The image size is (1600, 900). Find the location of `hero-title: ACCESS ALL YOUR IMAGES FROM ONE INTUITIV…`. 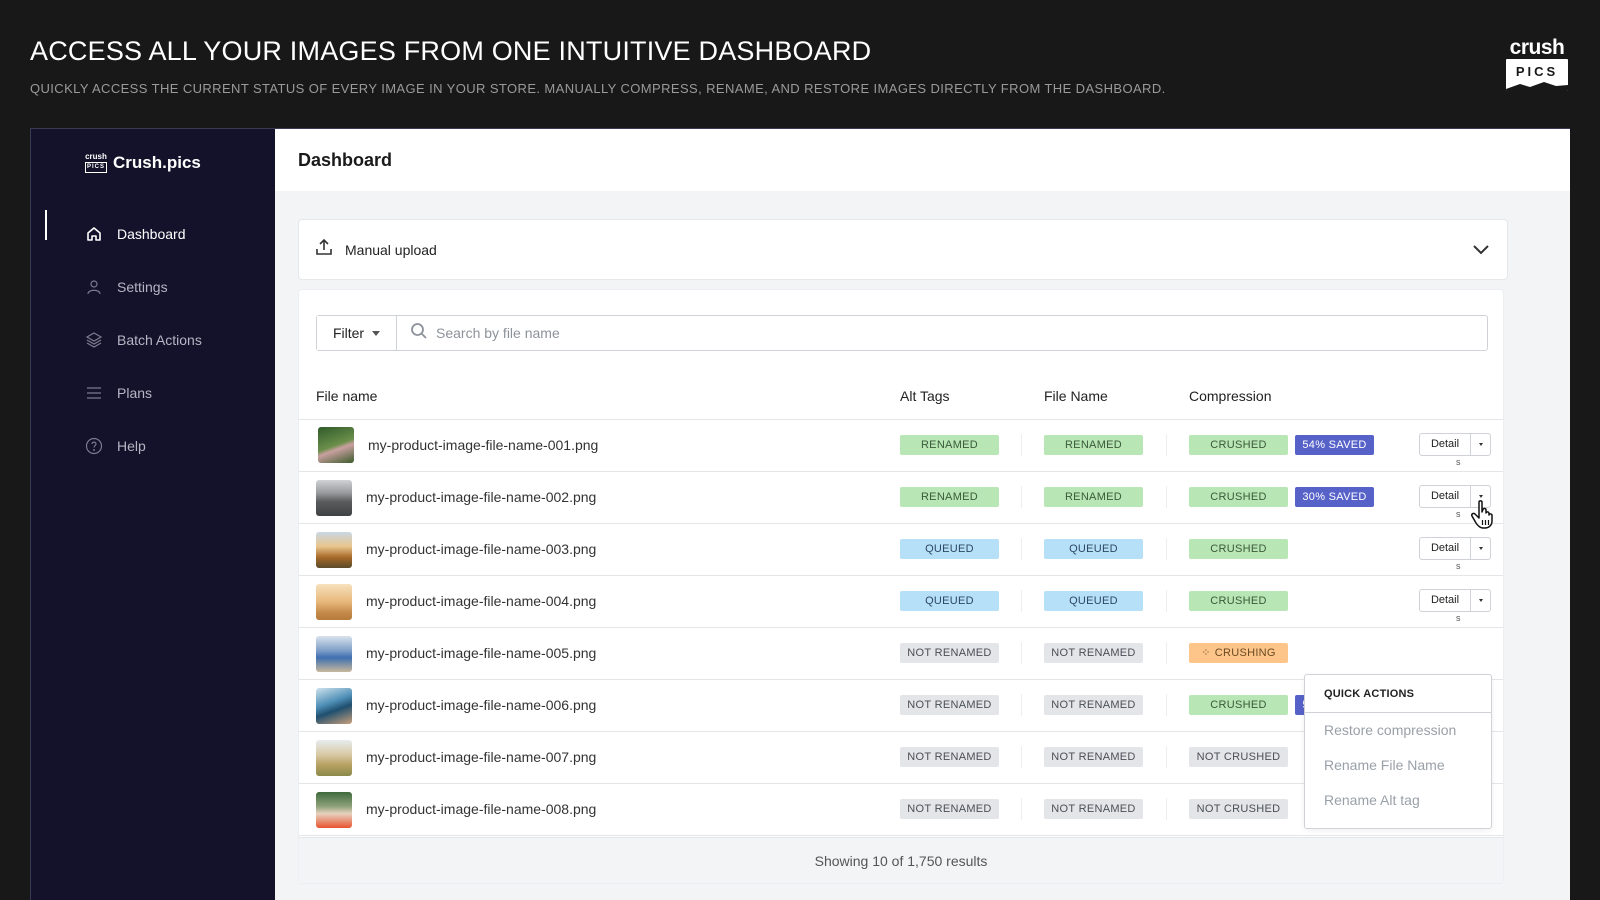

hero-title: ACCESS ALL YOUR IMAGES FROM ONE INTUITIV… is located at coordinates (451, 51).